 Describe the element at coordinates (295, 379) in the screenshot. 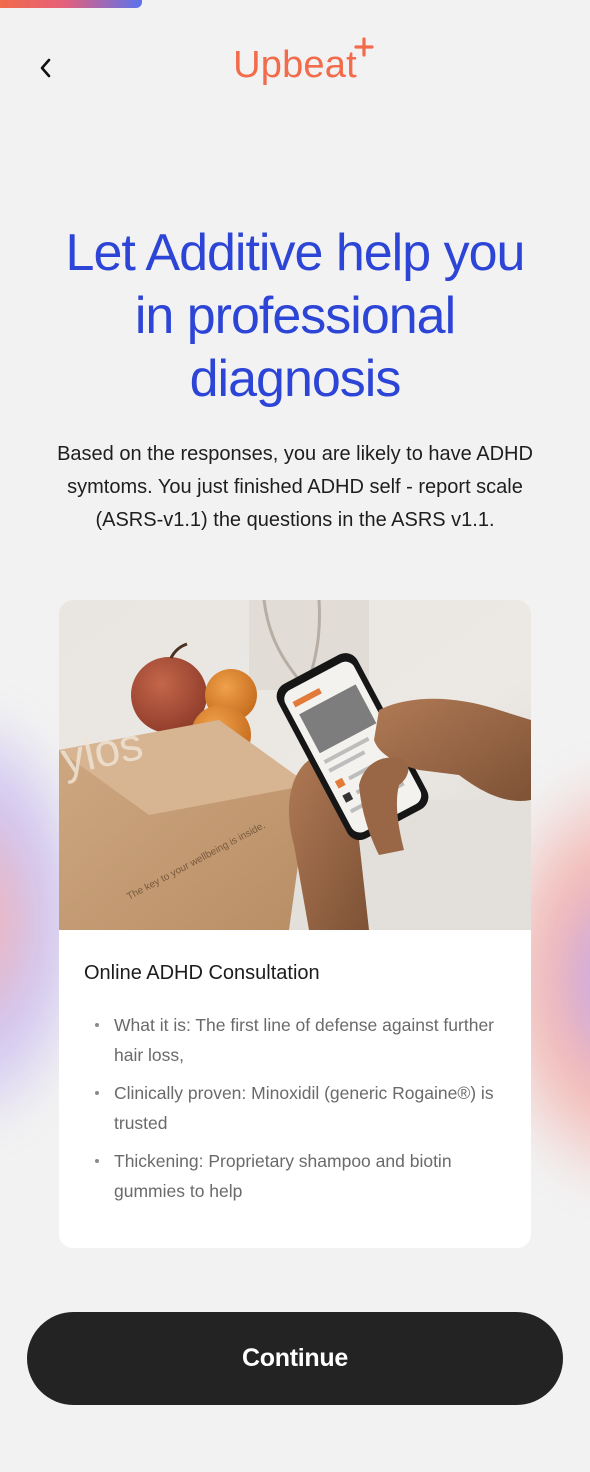

I see `page-title-line: diagnosis` at that location.